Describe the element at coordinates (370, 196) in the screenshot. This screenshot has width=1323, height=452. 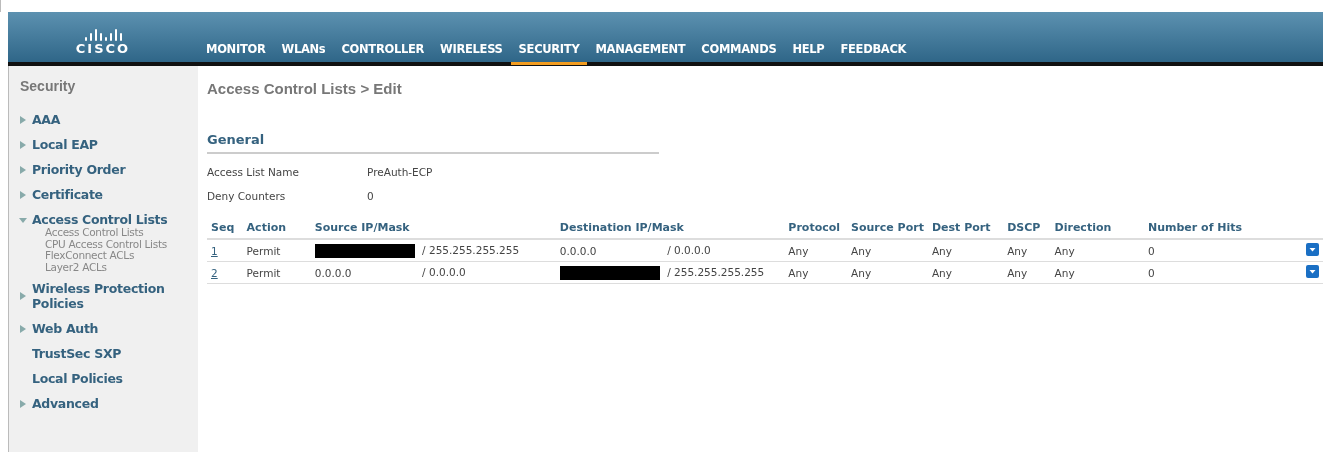
I see `field-value: 0` at that location.